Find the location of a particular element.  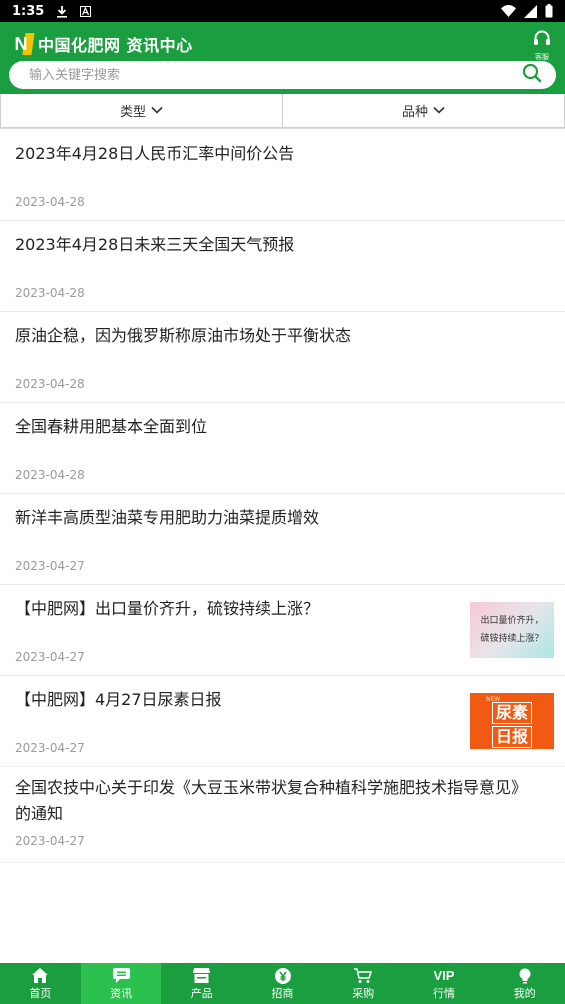

filter-variety-label: 品种 is located at coordinates (414, 112).